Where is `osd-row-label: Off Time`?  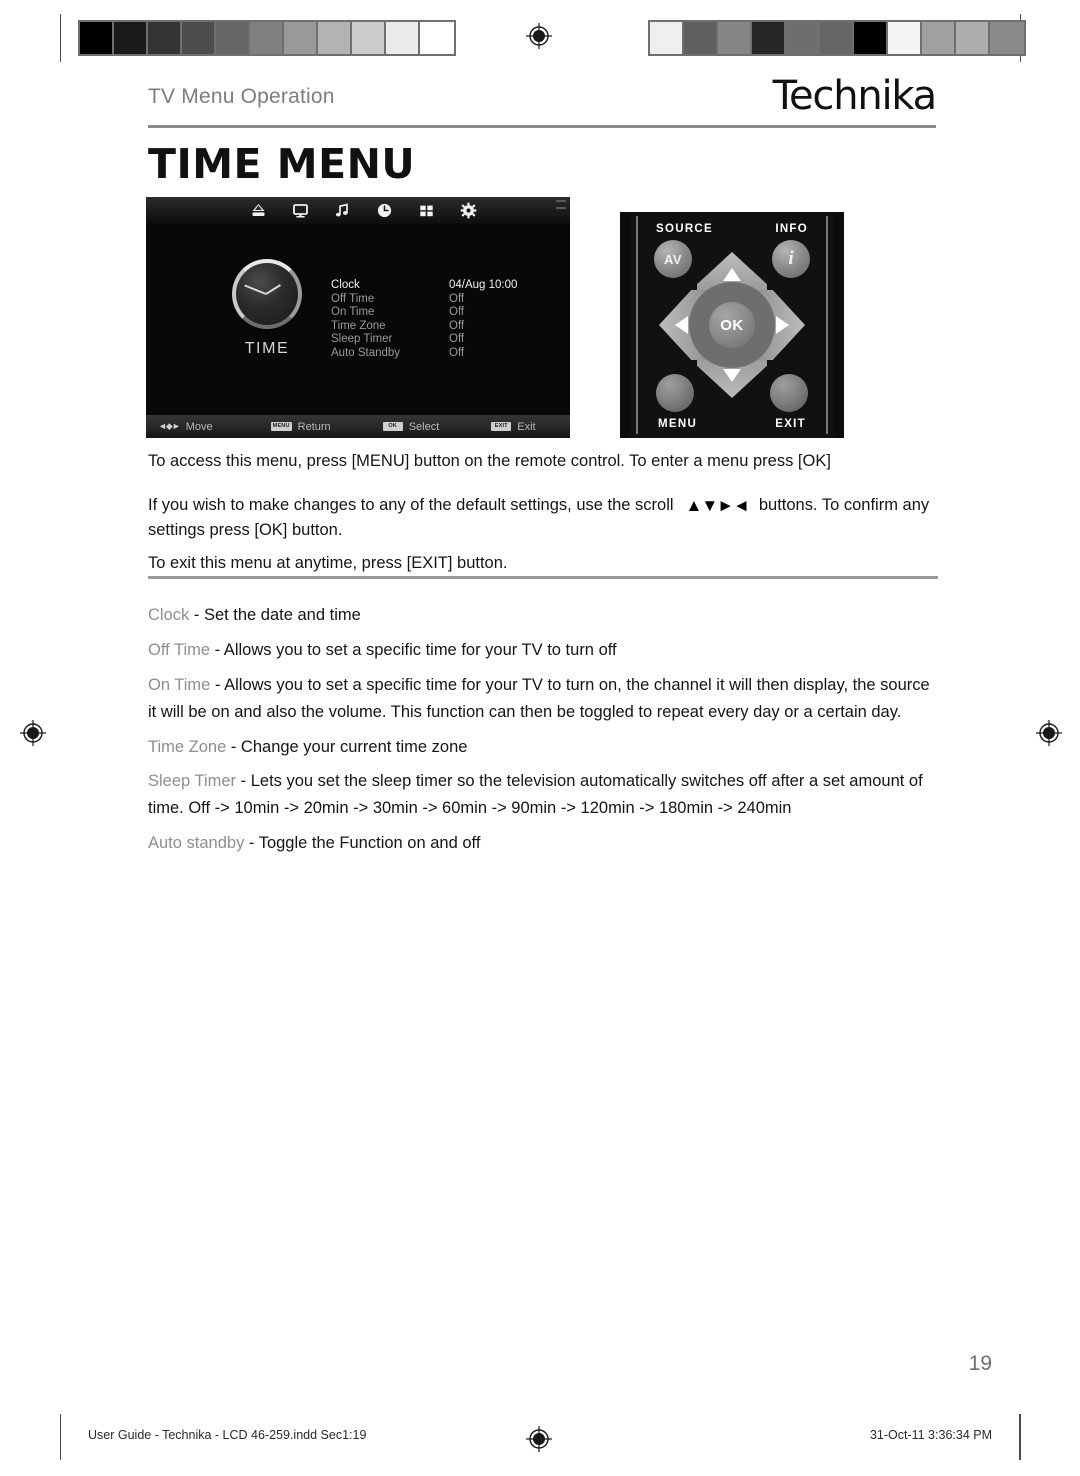 osd-row-label: Off Time is located at coordinates (353, 298).